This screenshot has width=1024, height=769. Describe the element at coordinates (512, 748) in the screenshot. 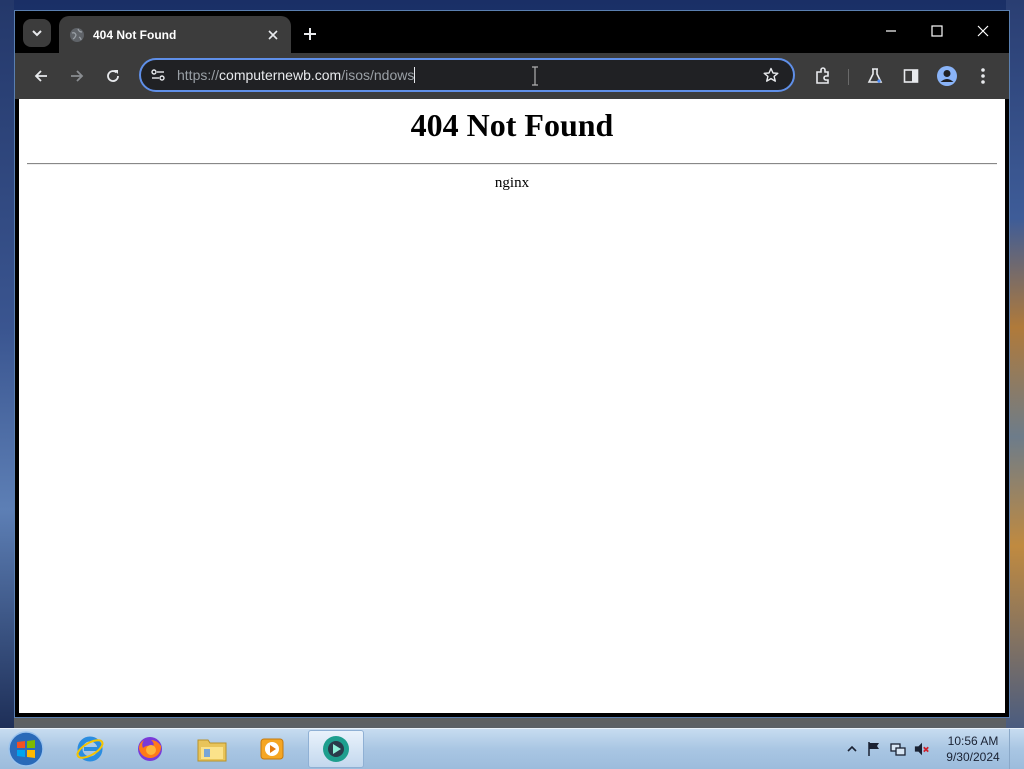

I see `taskbar: 10:56 AM 9/30/2024` at that location.